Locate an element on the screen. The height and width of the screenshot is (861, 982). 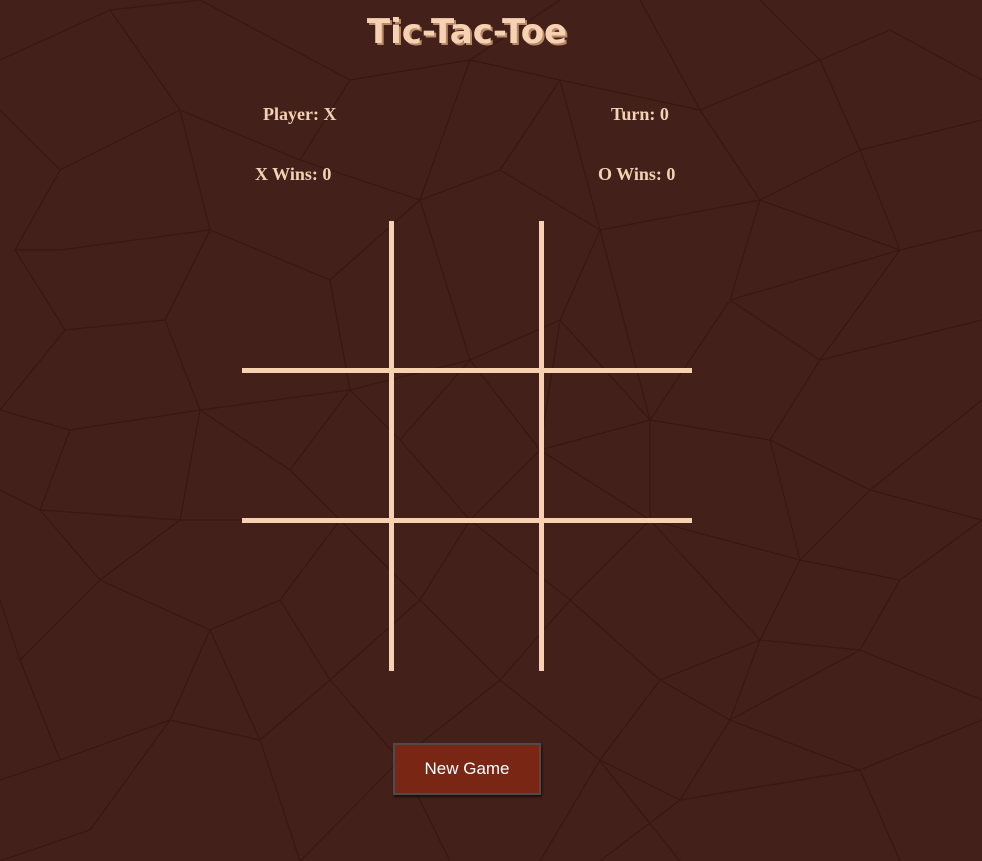
turn-counter: Turn: 0 is located at coordinates (640, 114).